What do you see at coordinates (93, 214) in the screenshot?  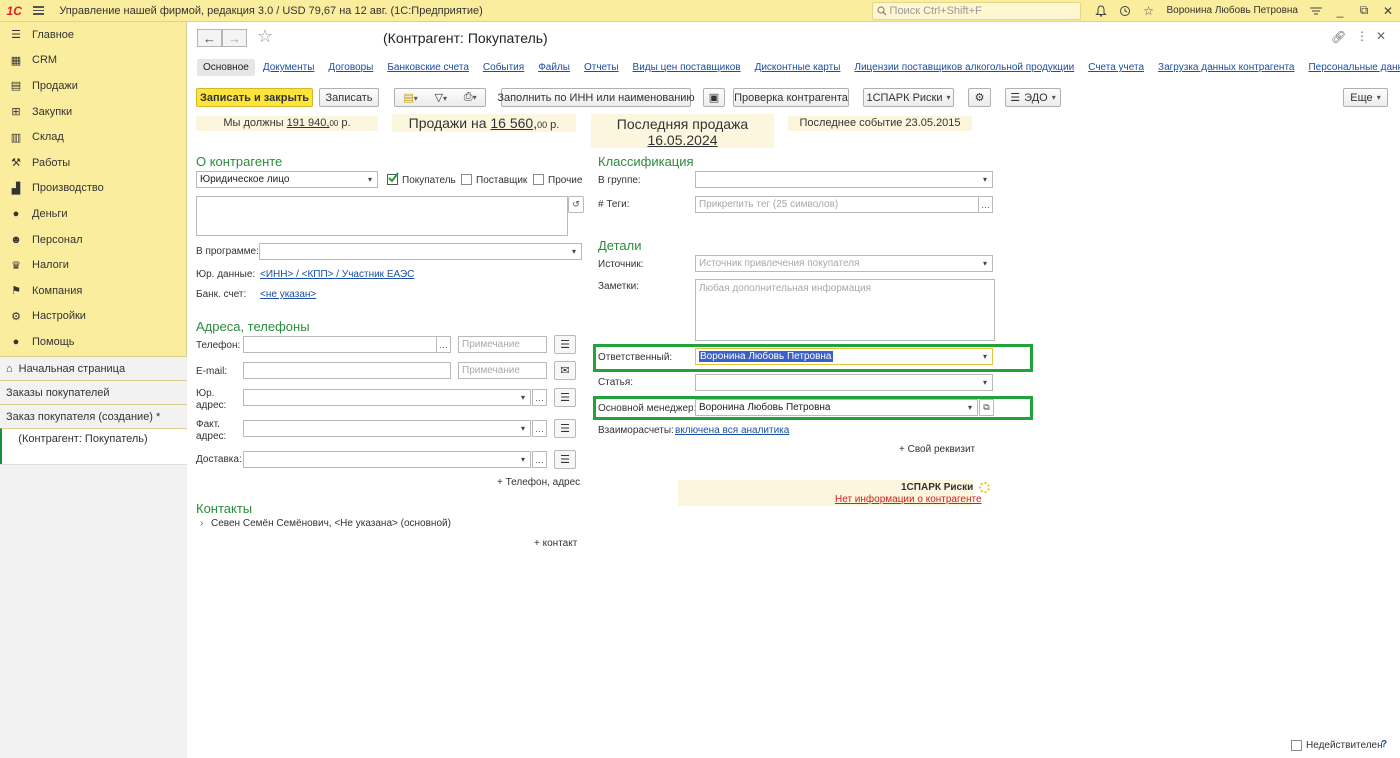 I see `sidebar-item-7: ● Деньги` at bounding box center [93, 214].